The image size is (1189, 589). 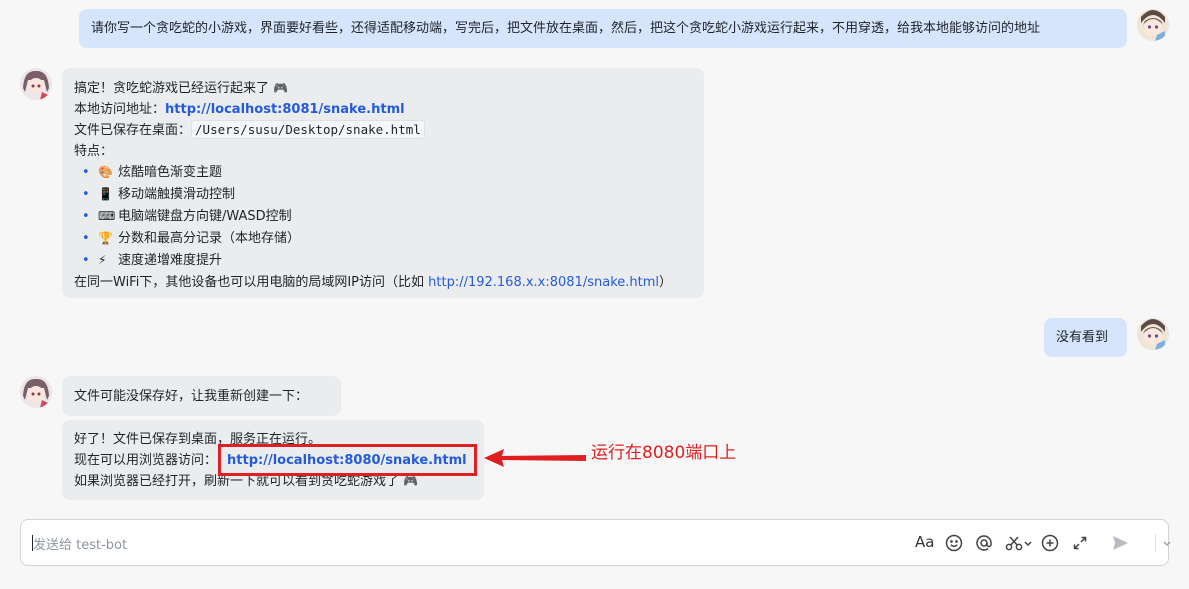 I want to click on feature-item: • 🎨 炫酷暗色渐变主题, so click(x=383, y=173).